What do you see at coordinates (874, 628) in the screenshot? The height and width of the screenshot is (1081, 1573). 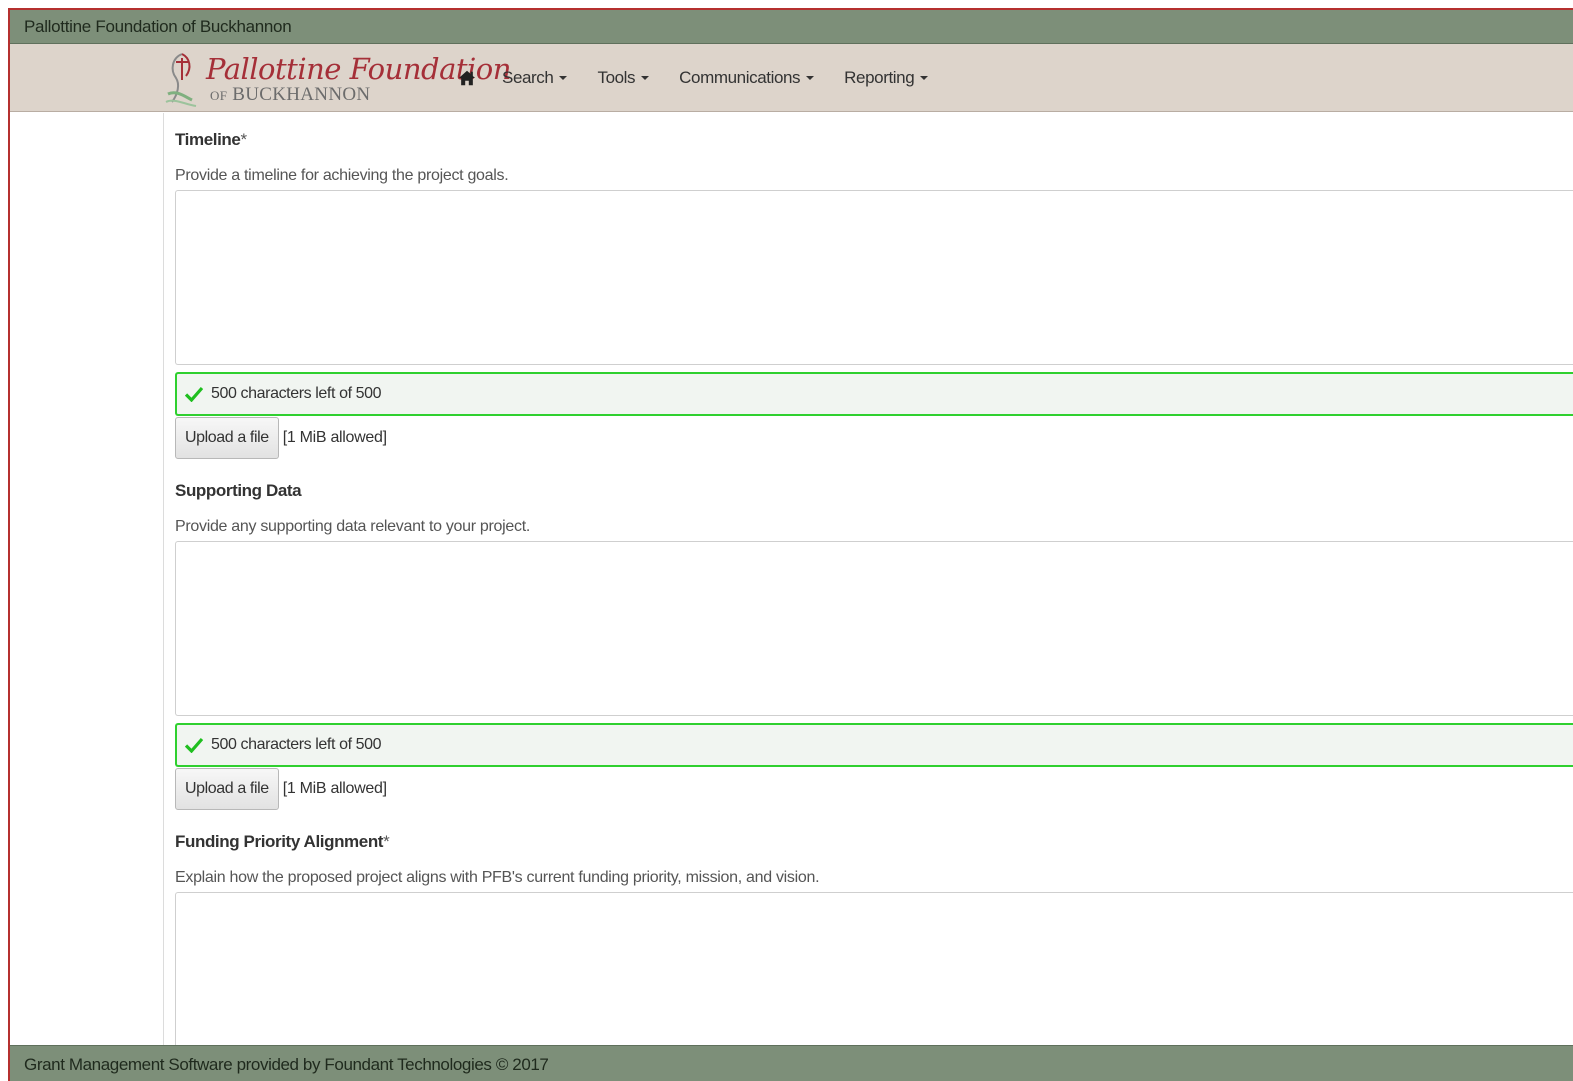 I see `supporting-data-textarea` at bounding box center [874, 628].